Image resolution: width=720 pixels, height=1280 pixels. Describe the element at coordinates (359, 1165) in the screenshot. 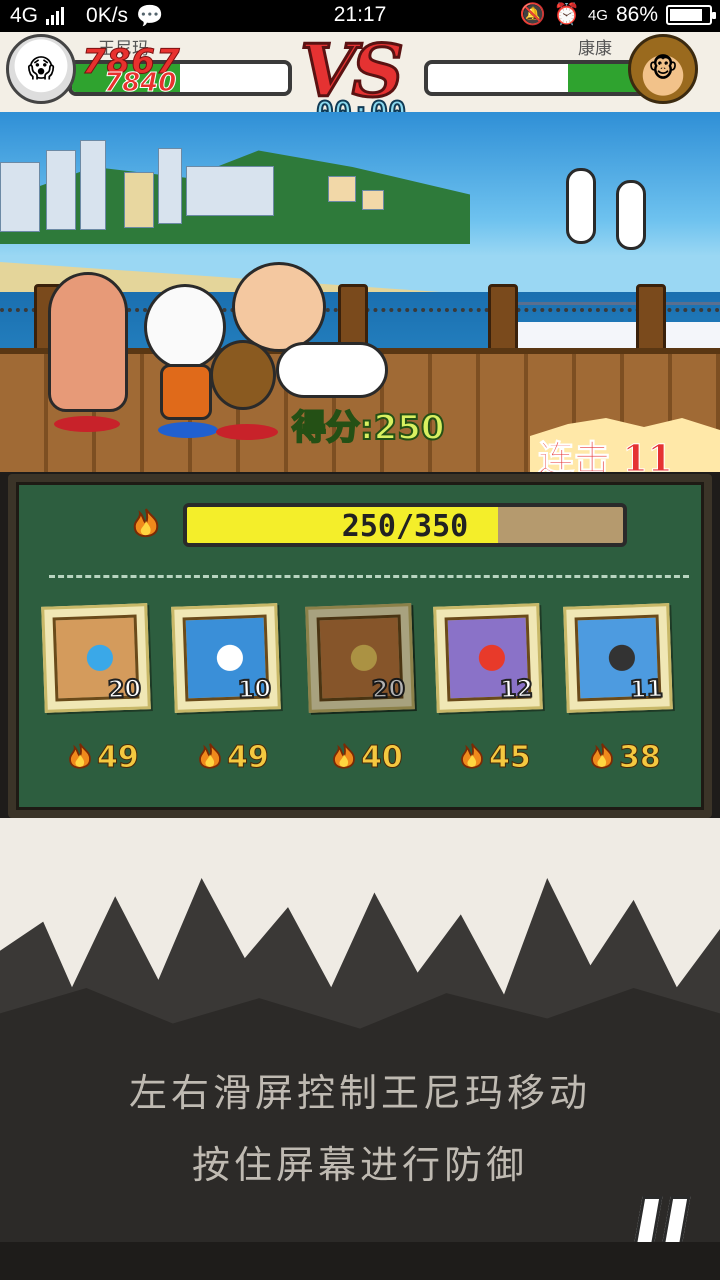

I see `tip-line-2: 按住屏幕进行防御` at that location.